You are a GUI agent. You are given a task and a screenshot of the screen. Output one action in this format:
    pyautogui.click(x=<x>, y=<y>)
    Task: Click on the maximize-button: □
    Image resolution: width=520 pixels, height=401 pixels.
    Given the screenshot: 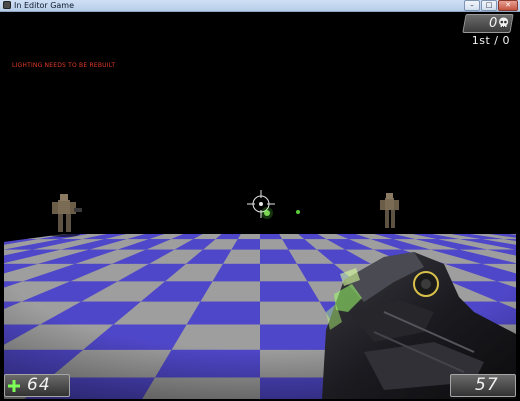 What is the action you would take?
    pyautogui.click(x=489, y=5)
    